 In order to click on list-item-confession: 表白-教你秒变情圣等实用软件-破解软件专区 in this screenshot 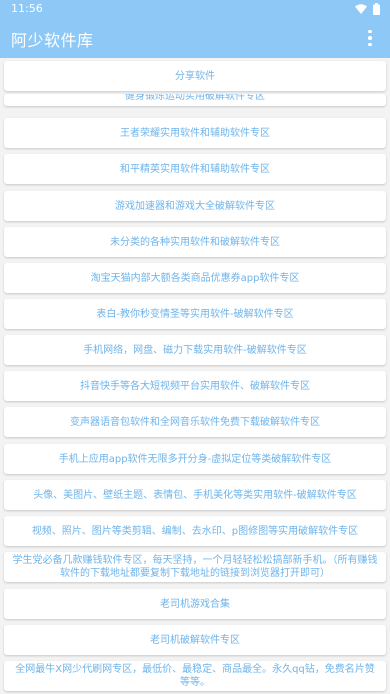, I will do `click(195, 314)`.